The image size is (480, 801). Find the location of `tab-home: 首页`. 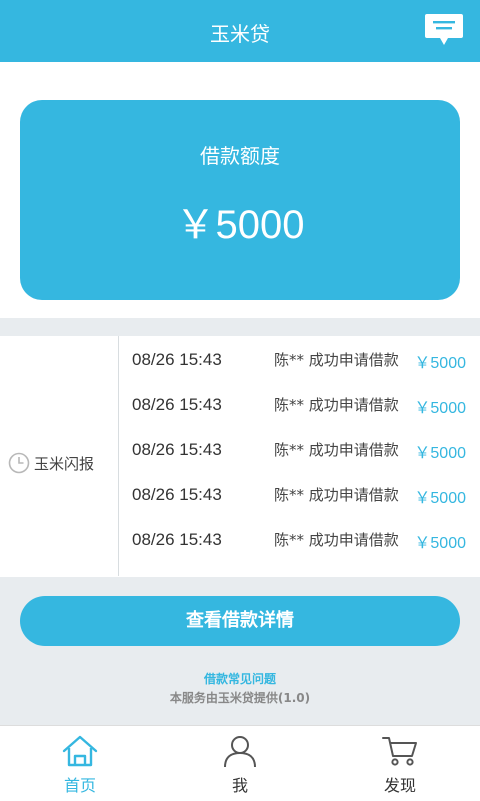

tab-home: 首页 is located at coordinates (80, 763).